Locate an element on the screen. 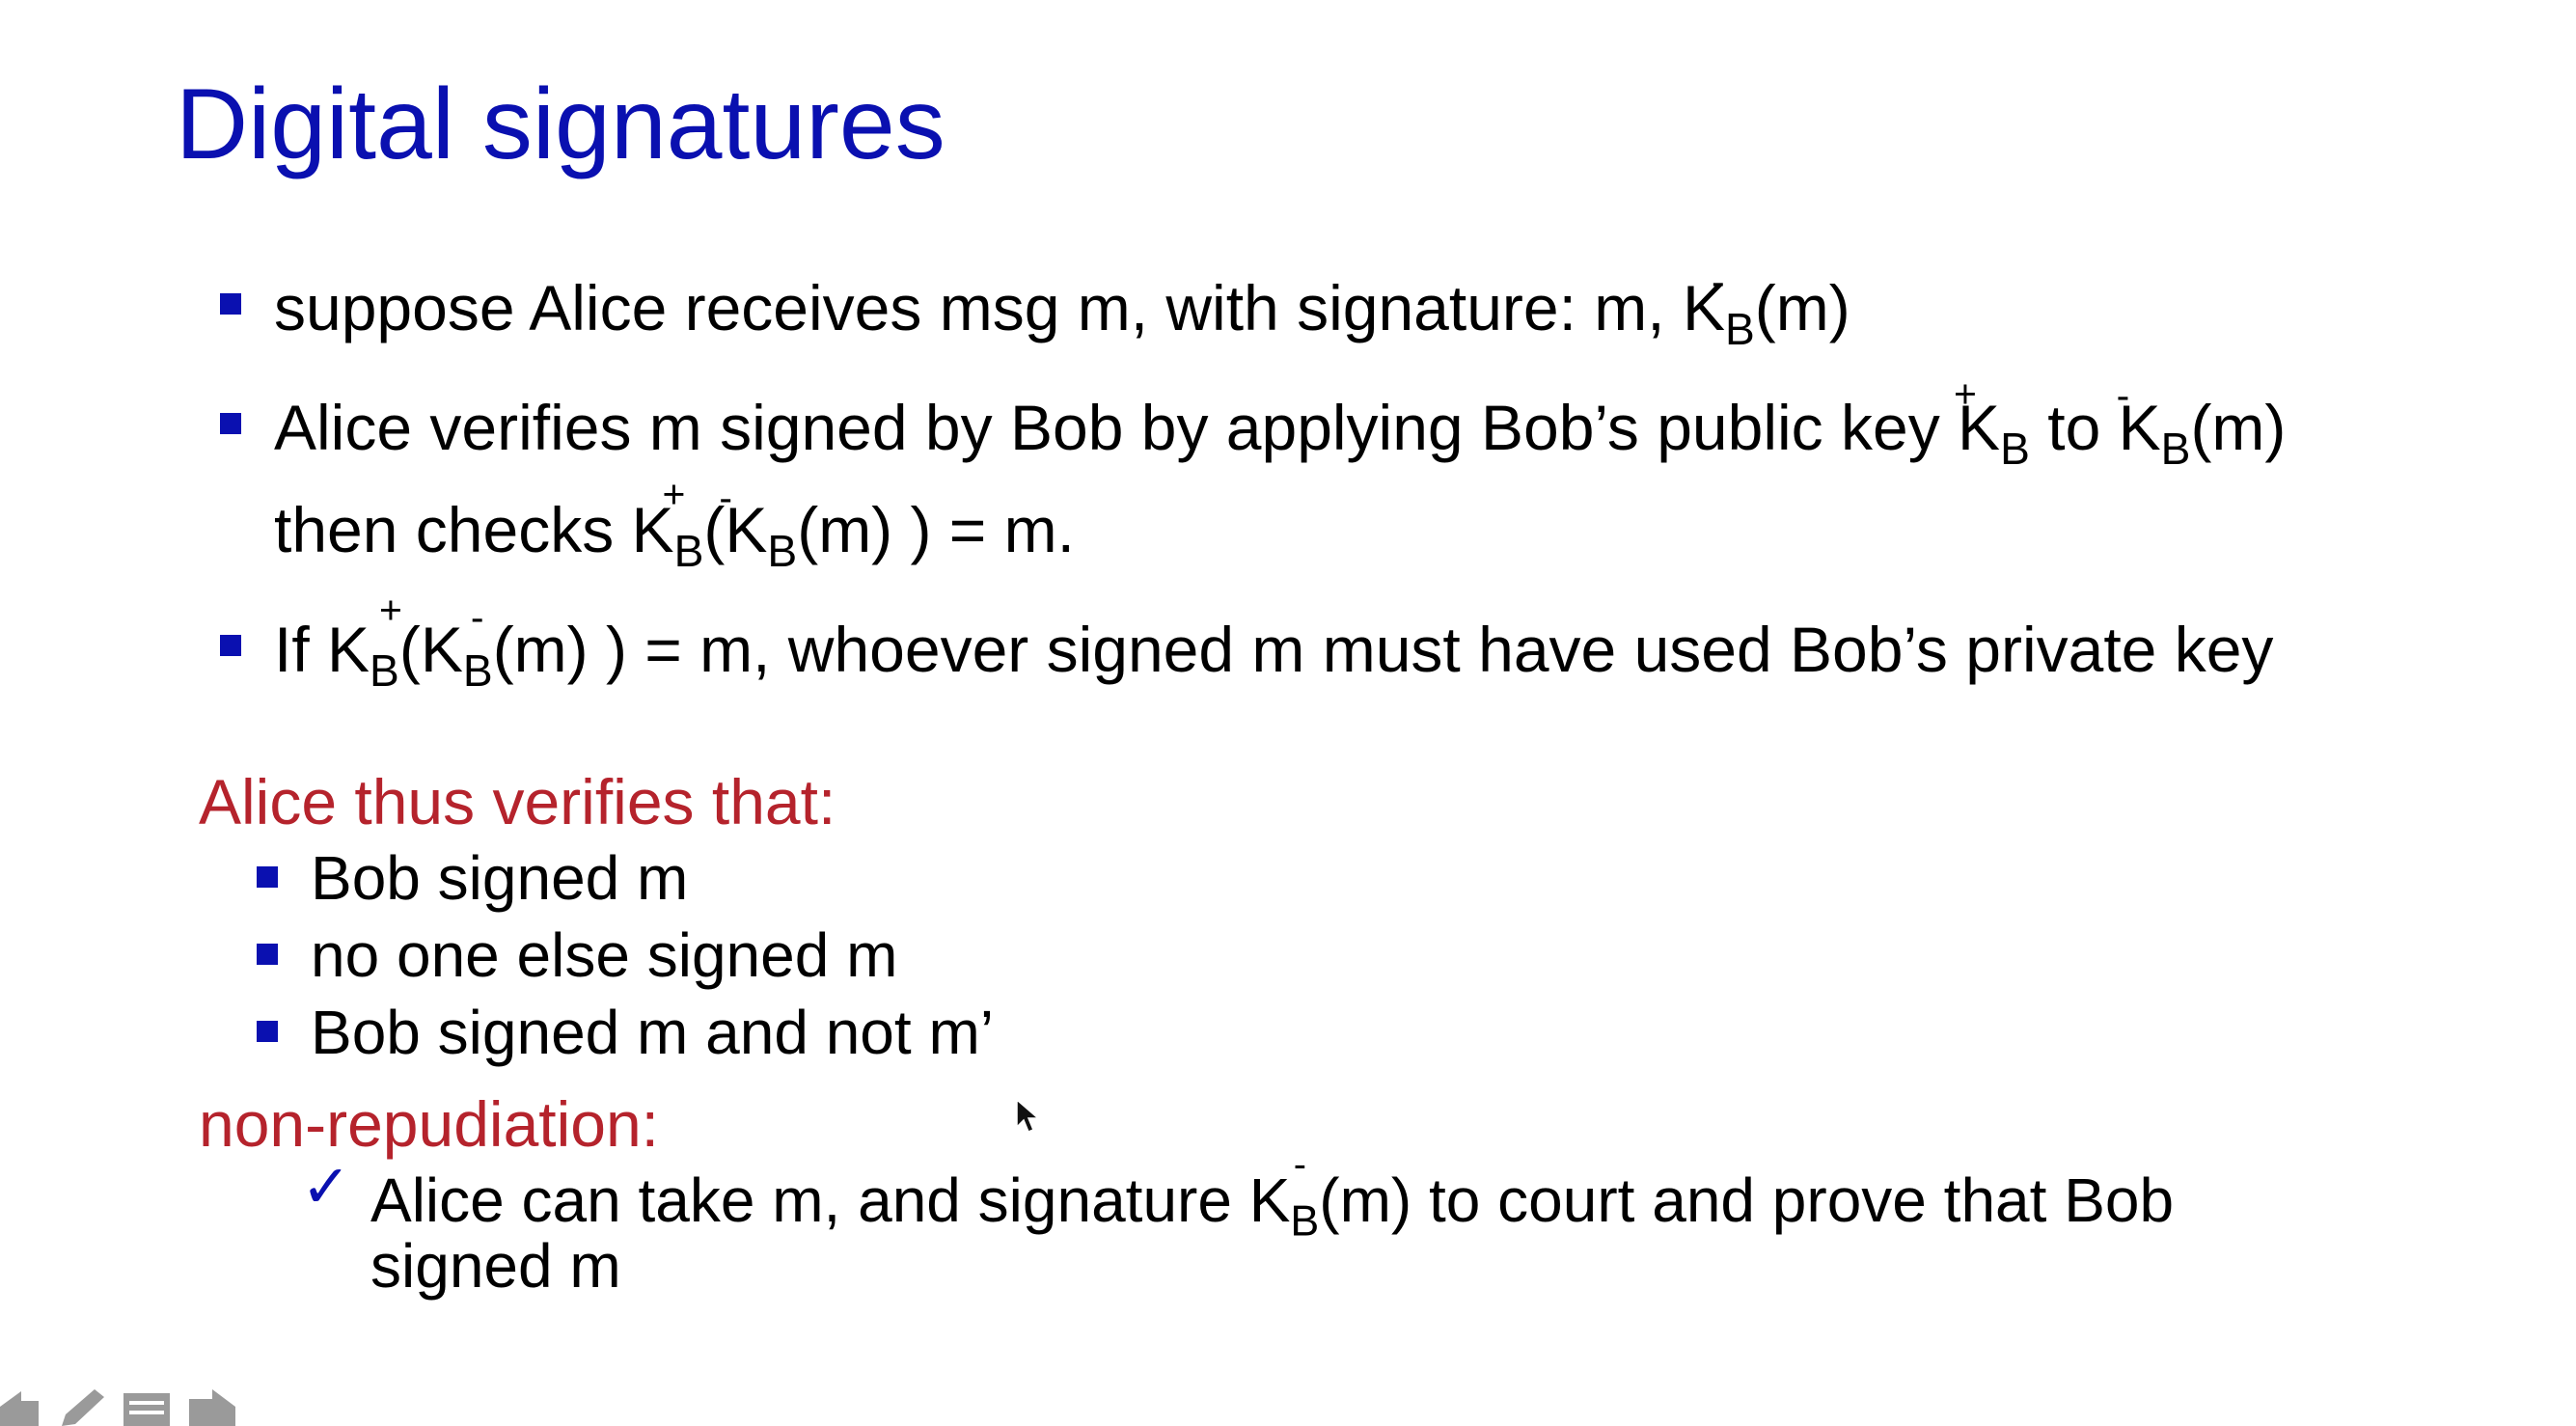  mouse-cursor-icon is located at coordinates (1028, 1115).